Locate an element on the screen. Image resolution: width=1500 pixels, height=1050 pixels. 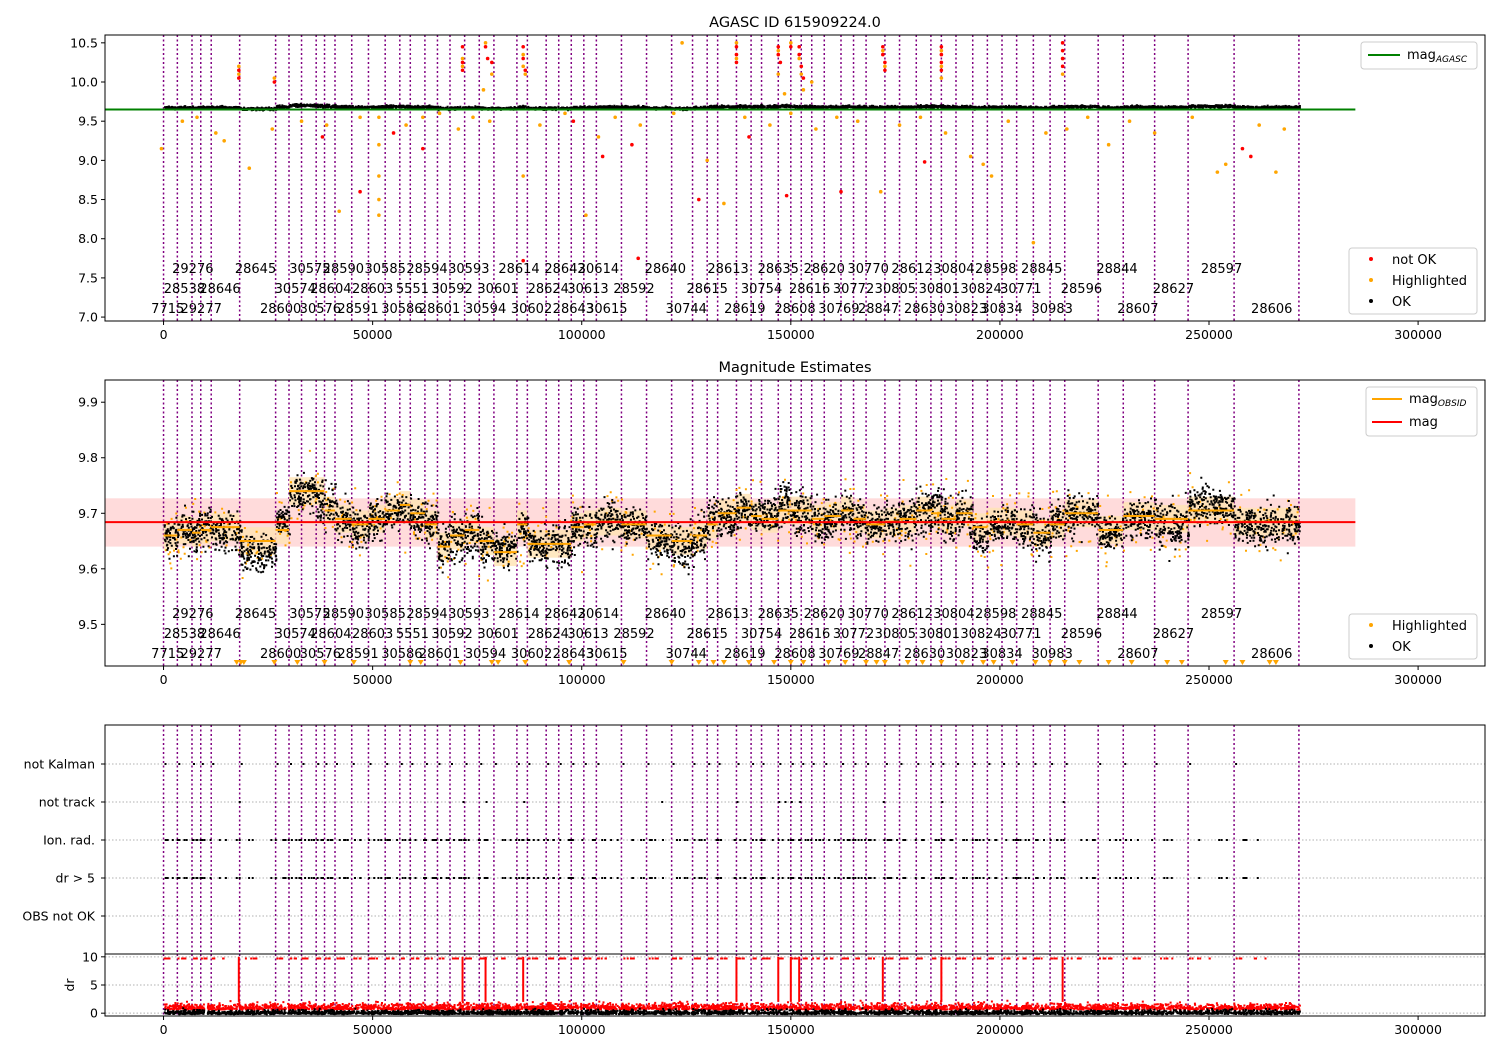
top-legend-lower: not OK Highlighted OK is located at coordinates (1413, 281).